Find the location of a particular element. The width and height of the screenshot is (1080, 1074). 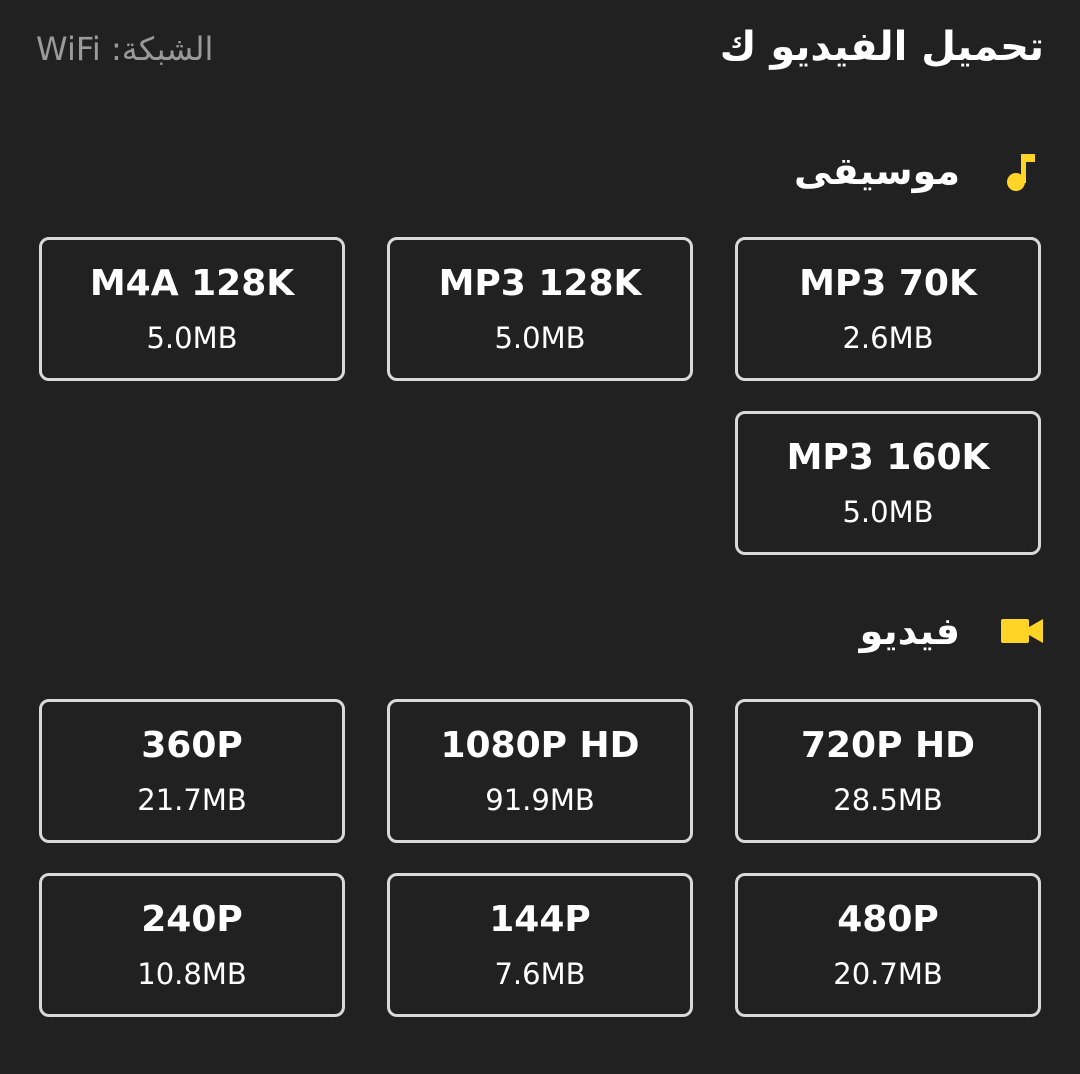

music-section-header: موسيقى is located at coordinates (919, 171).